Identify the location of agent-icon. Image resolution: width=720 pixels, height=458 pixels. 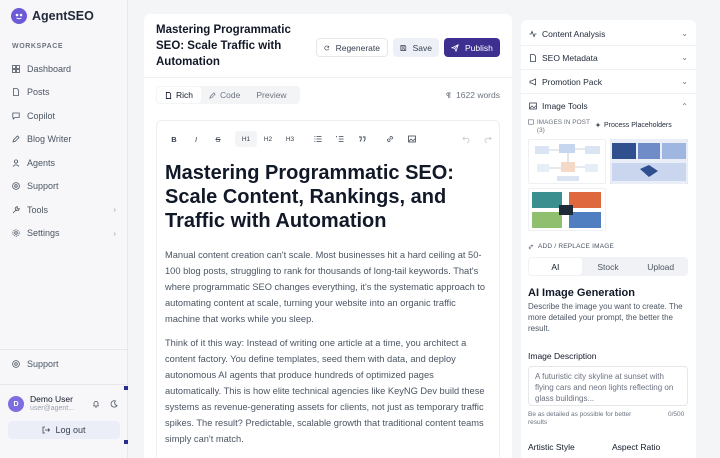
(16, 163).